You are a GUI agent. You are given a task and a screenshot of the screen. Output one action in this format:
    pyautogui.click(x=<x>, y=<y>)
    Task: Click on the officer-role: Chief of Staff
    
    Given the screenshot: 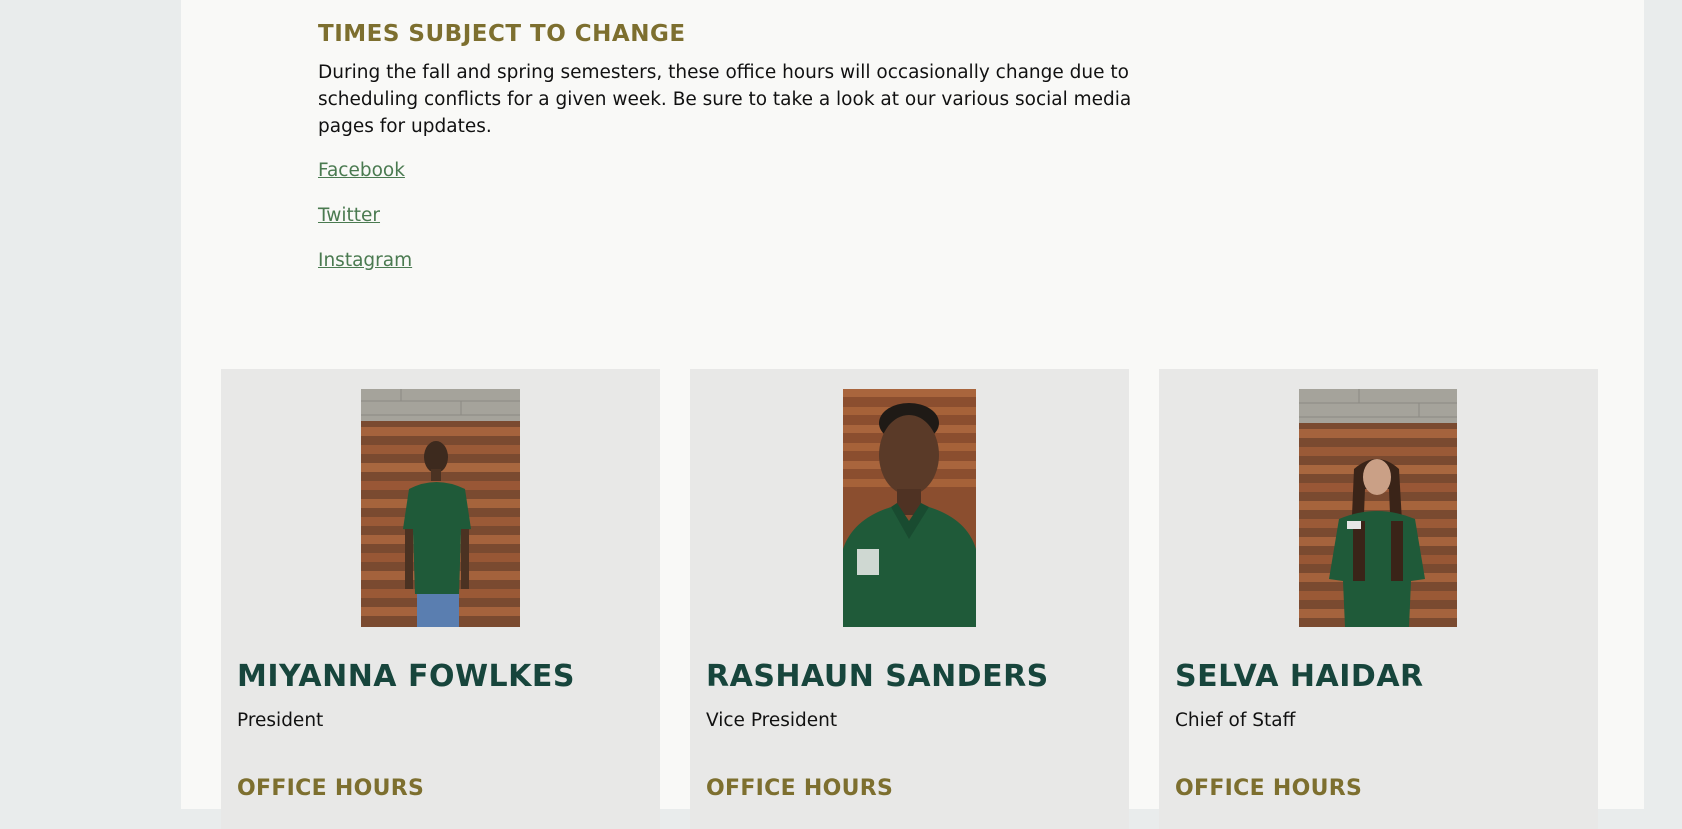 What is the action you would take?
    pyautogui.click(x=1235, y=720)
    